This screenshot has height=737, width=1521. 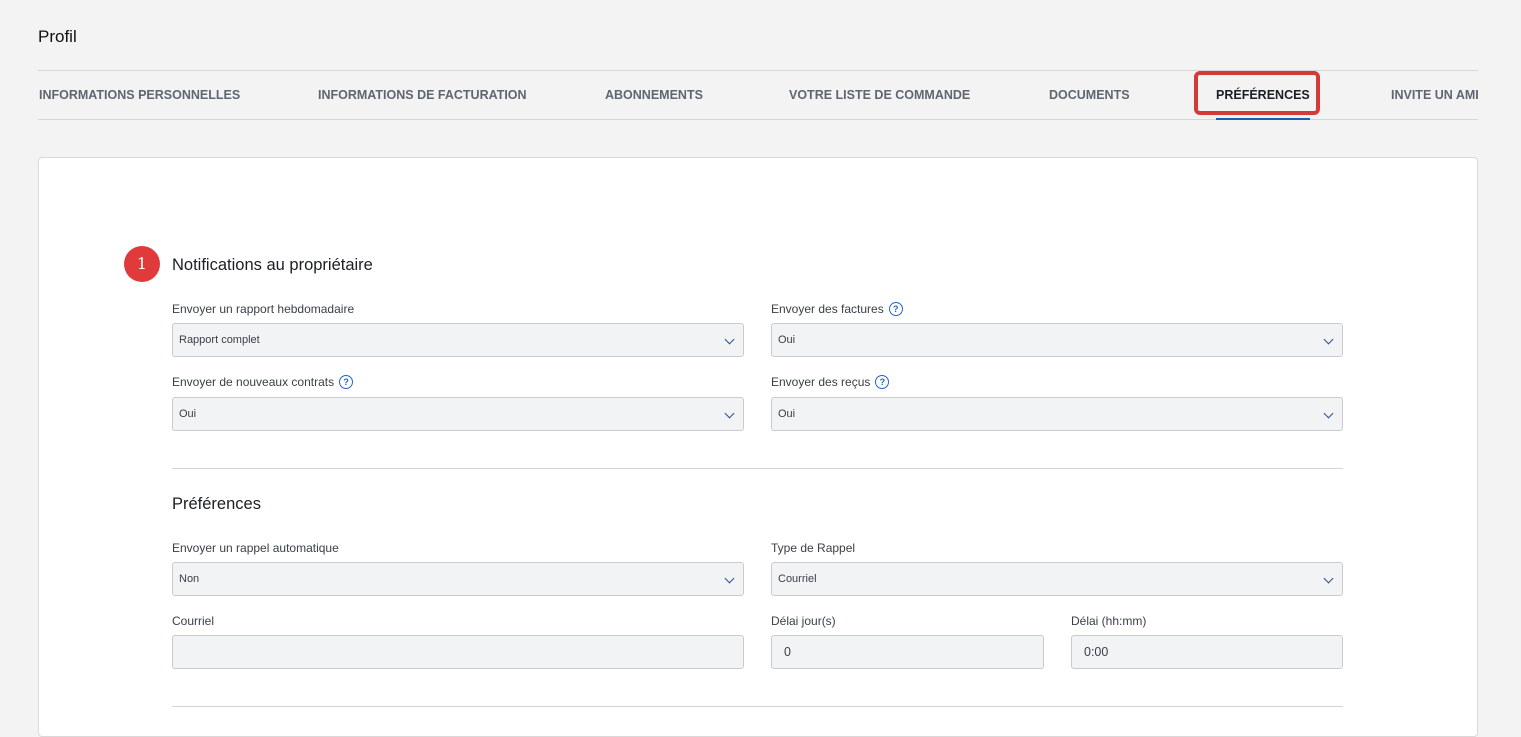 I want to click on invoices-label: Envoyer des factures ?, so click(x=837, y=309).